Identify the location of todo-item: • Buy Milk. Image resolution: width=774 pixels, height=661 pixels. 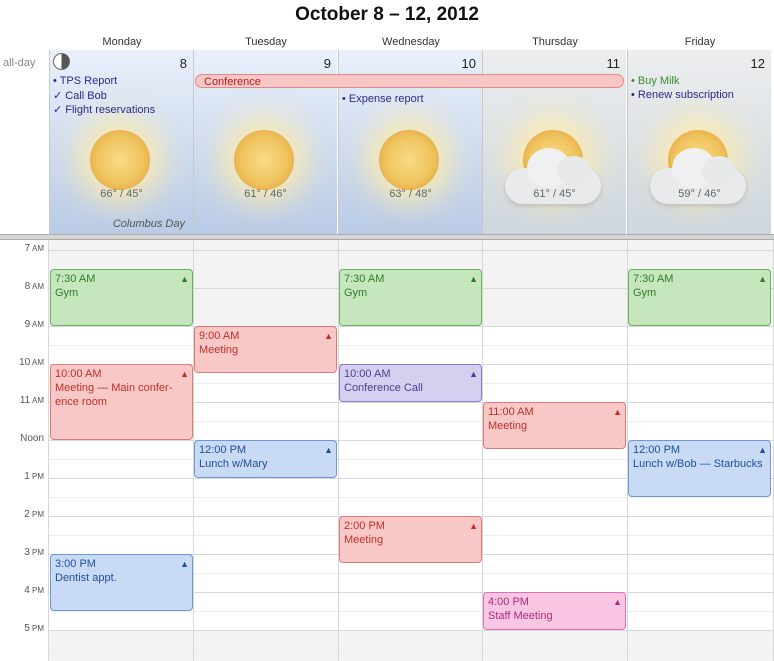
(655, 81).